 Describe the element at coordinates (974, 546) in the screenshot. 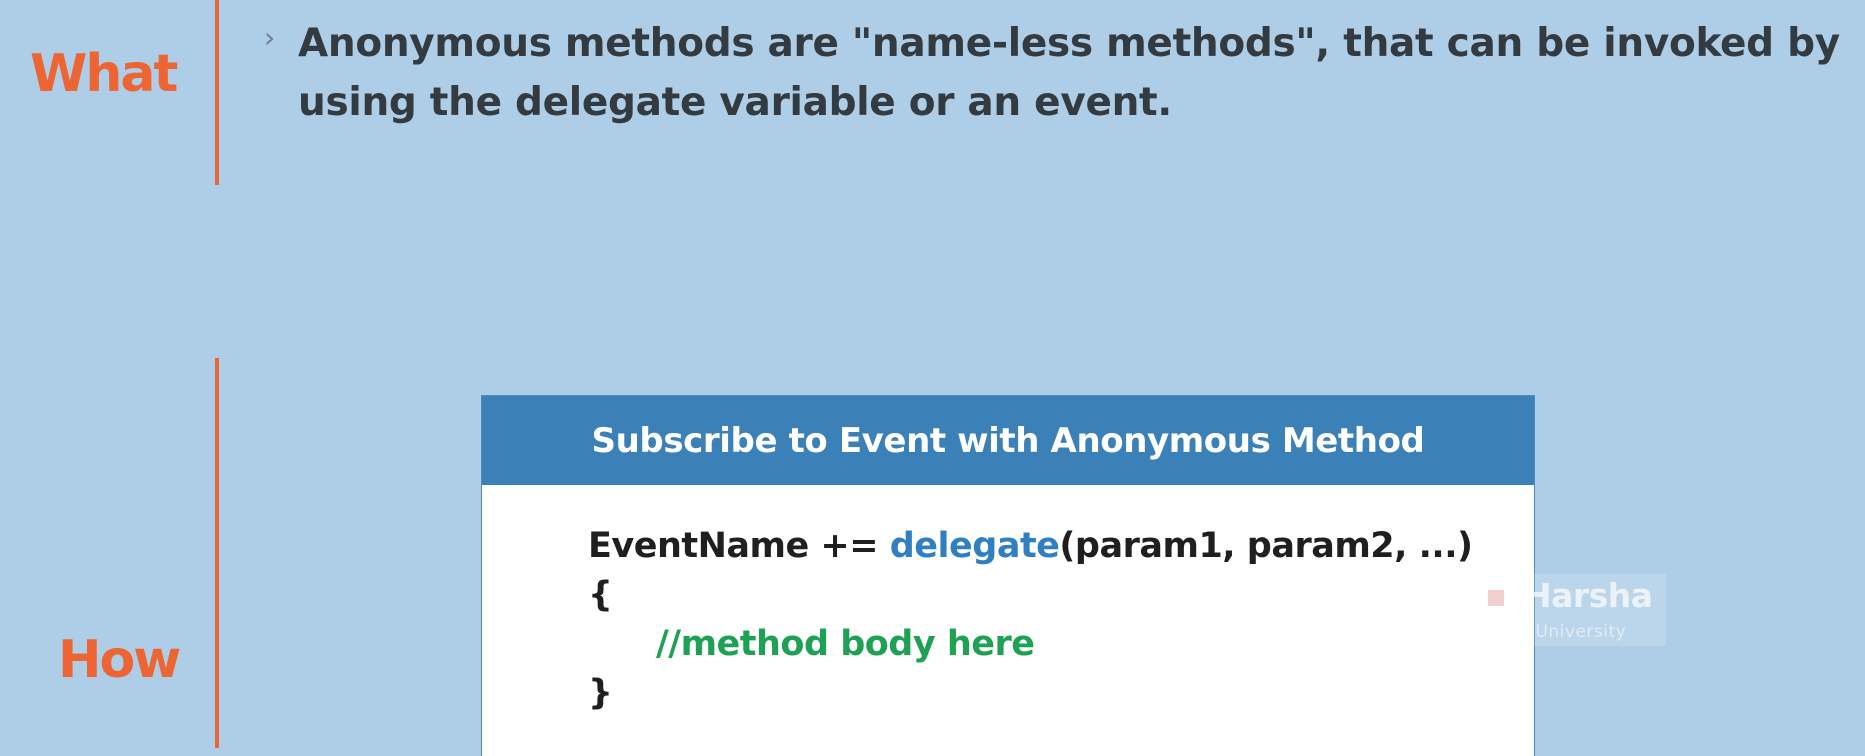

I see `code-keyword-delegate: delegate` at that location.